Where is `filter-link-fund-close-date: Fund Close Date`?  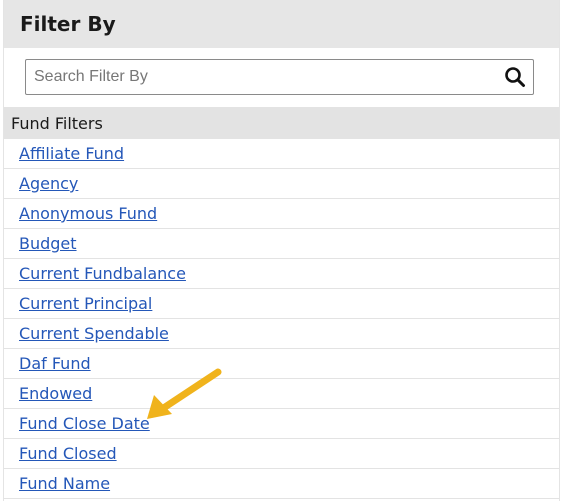 filter-link-fund-close-date: Fund Close Date is located at coordinates (84, 423).